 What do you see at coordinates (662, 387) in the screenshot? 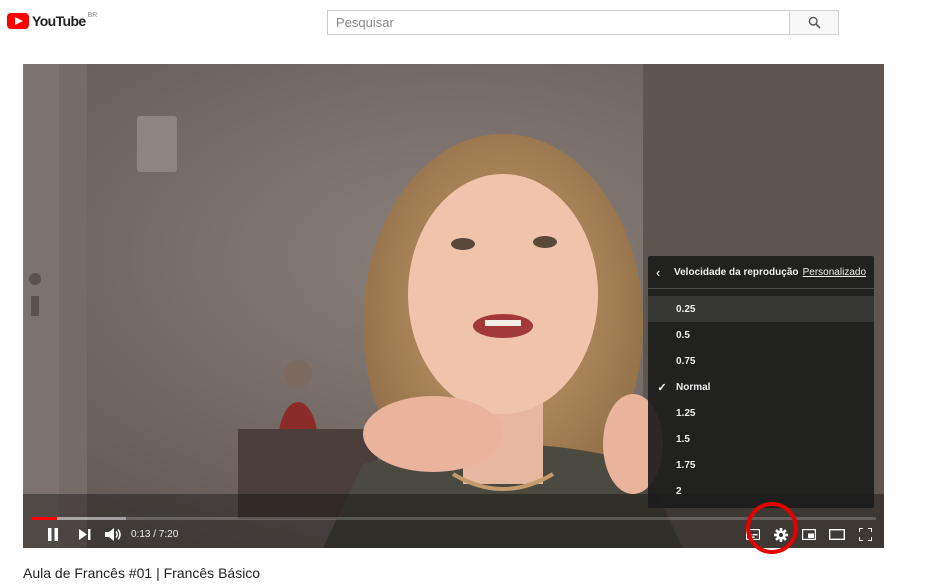
I see `checkmark-icon: ✓` at bounding box center [662, 387].